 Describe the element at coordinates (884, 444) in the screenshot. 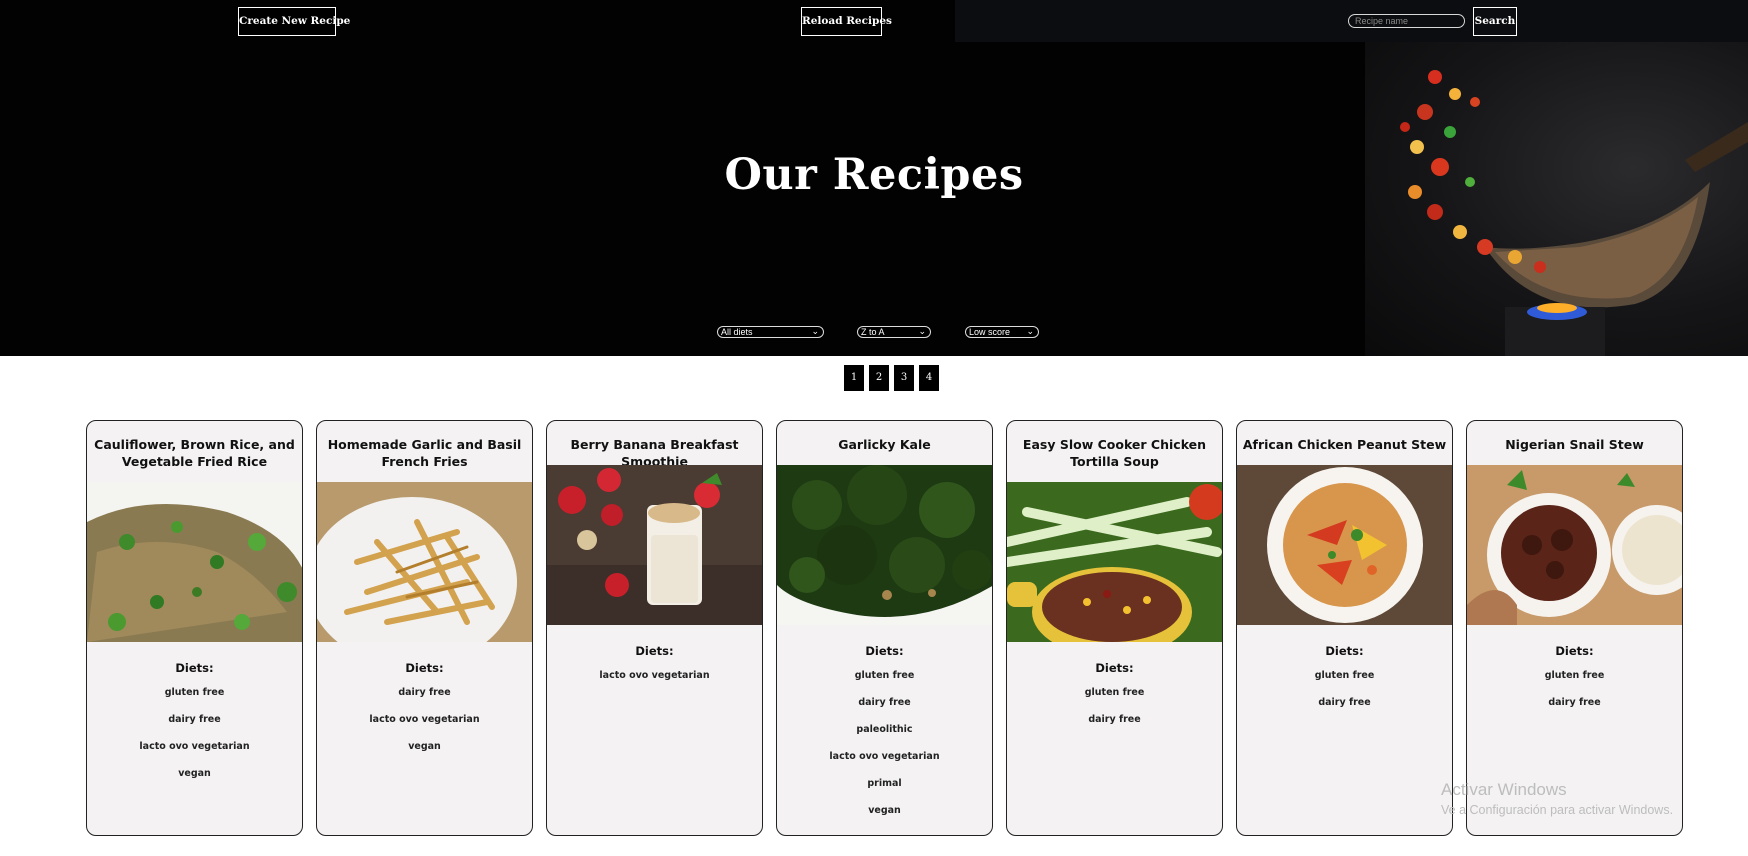

I see `recipe-title: Garlicky Kale` at that location.